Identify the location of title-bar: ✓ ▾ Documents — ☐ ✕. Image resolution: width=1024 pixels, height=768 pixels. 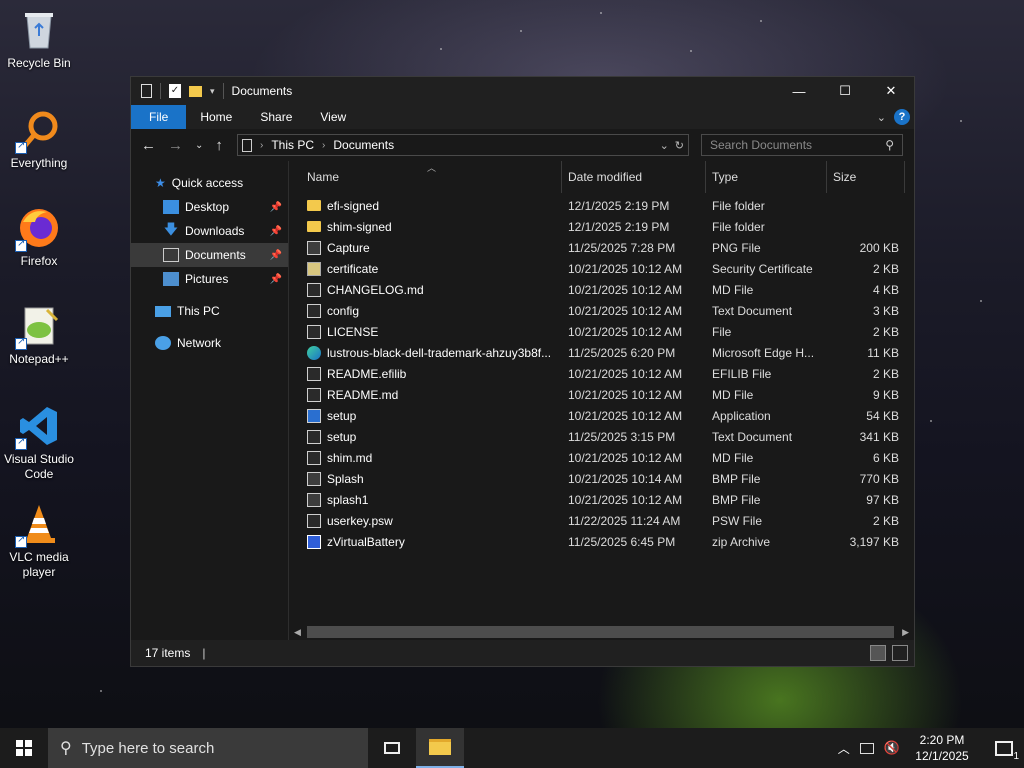
(522, 91).